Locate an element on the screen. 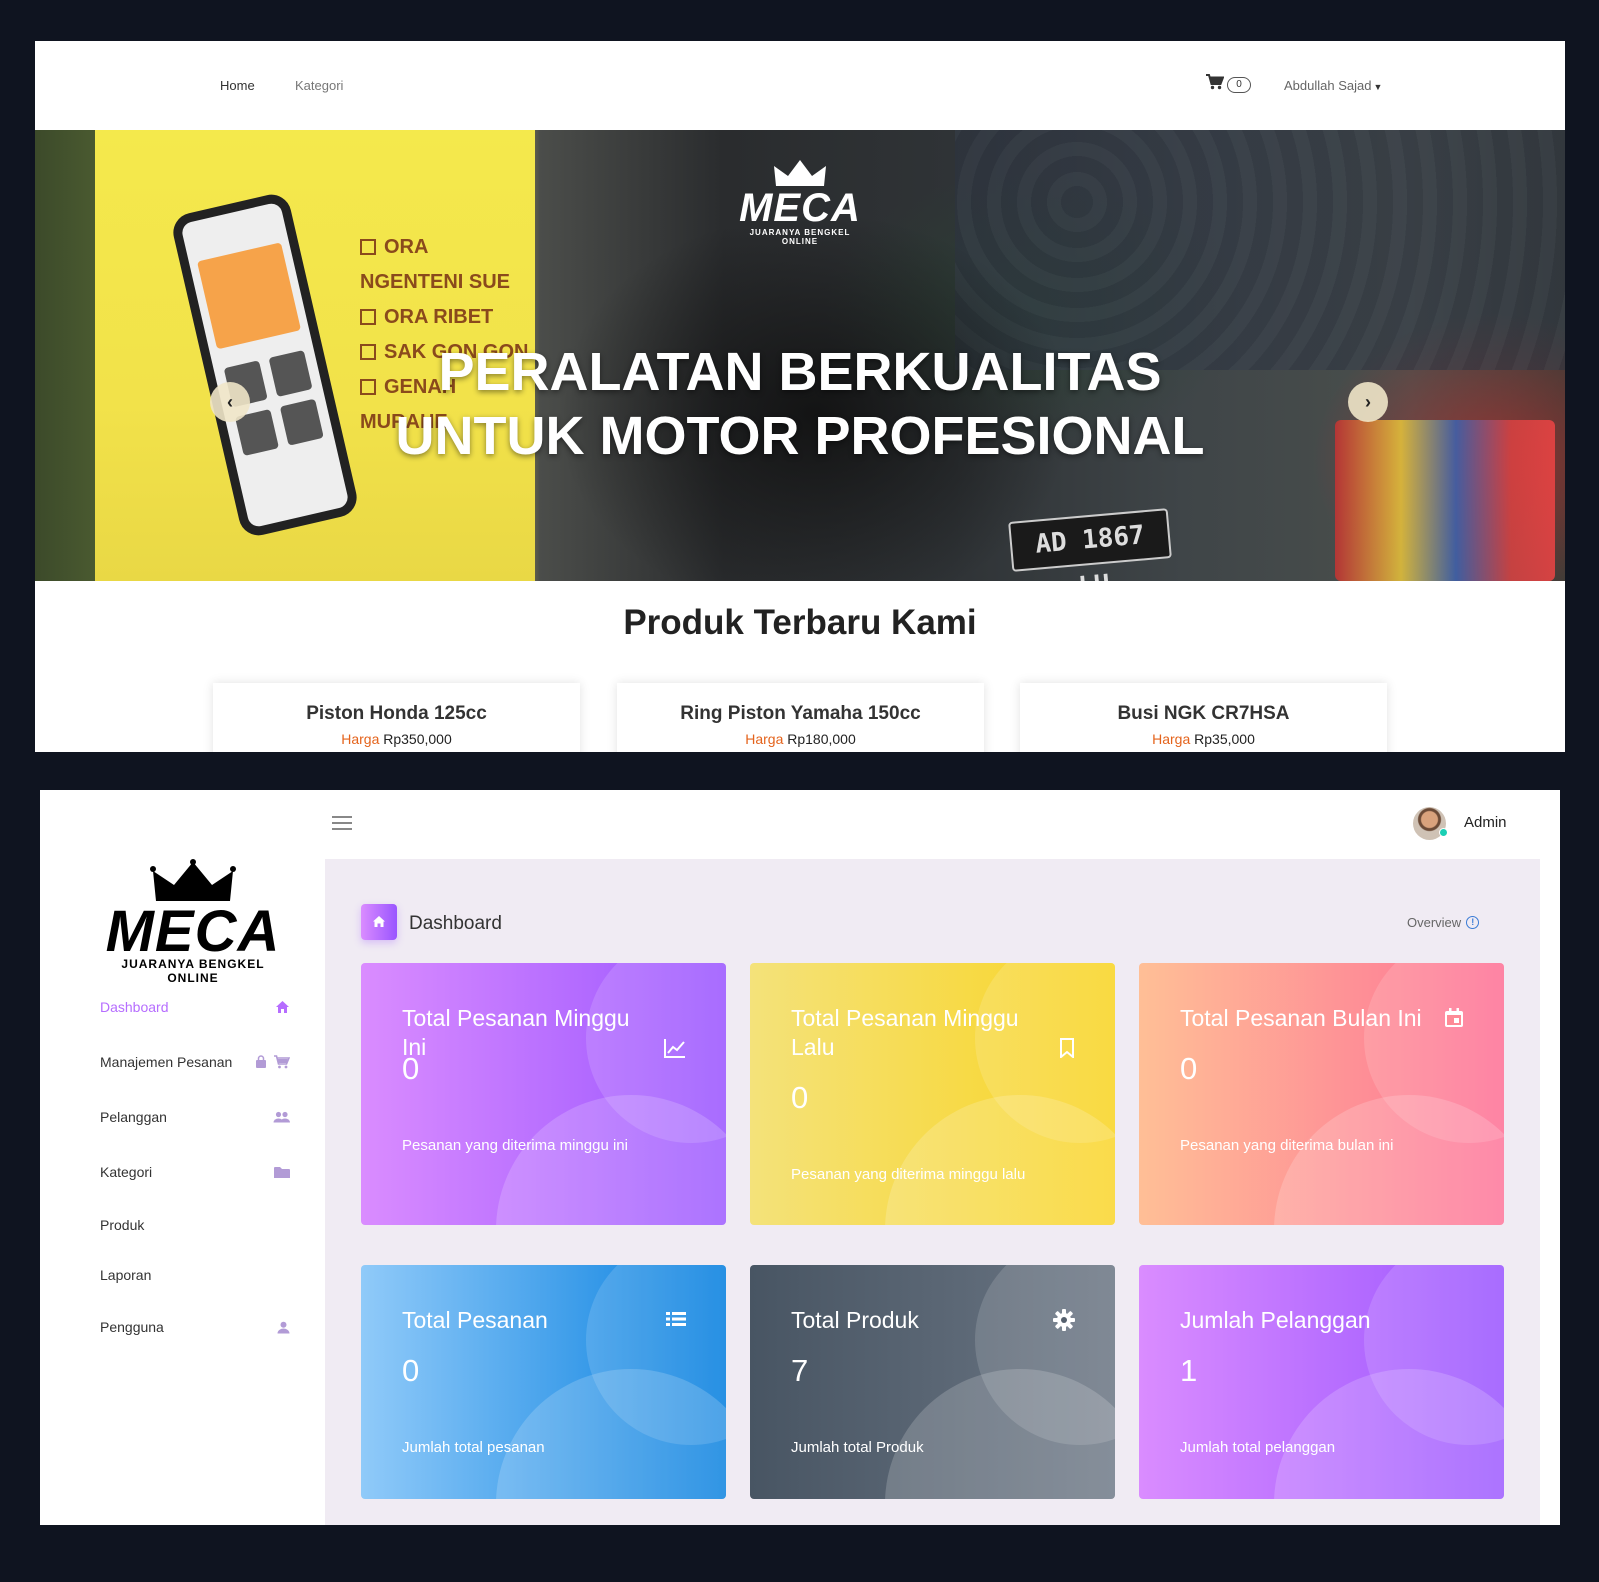 The width and height of the screenshot is (1599, 1582). sidebar-logo: MECA JUARANYA BENGKEL ONLINE is located at coordinates (193, 922).